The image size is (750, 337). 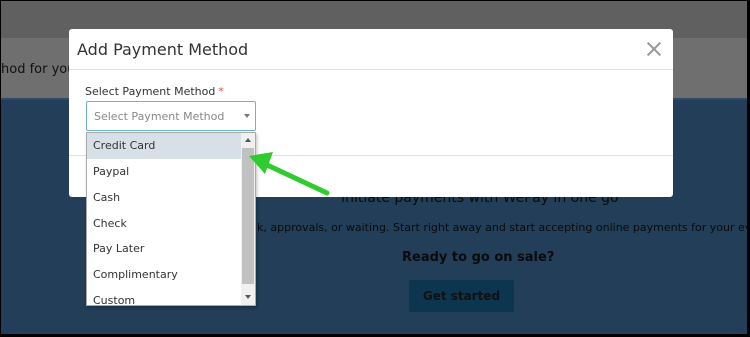 I want to click on payment-method-label: Select Payment Method *, so click(x=154, y=91).